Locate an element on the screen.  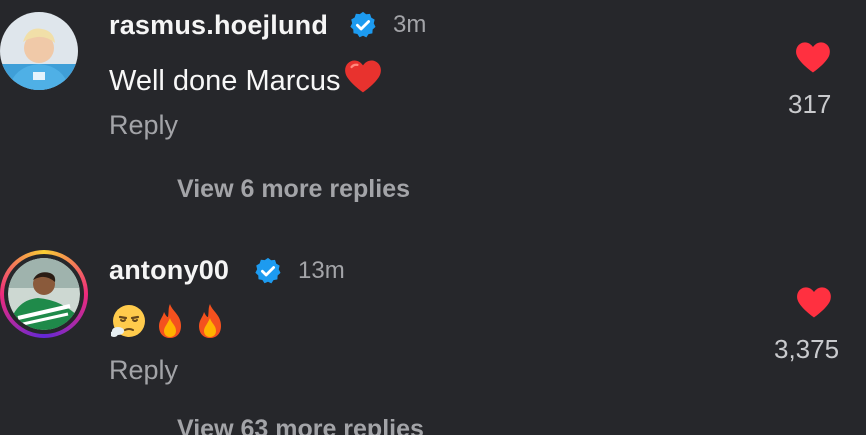
face-with-steam-emoji-icon is located at coordinates (128, 321).